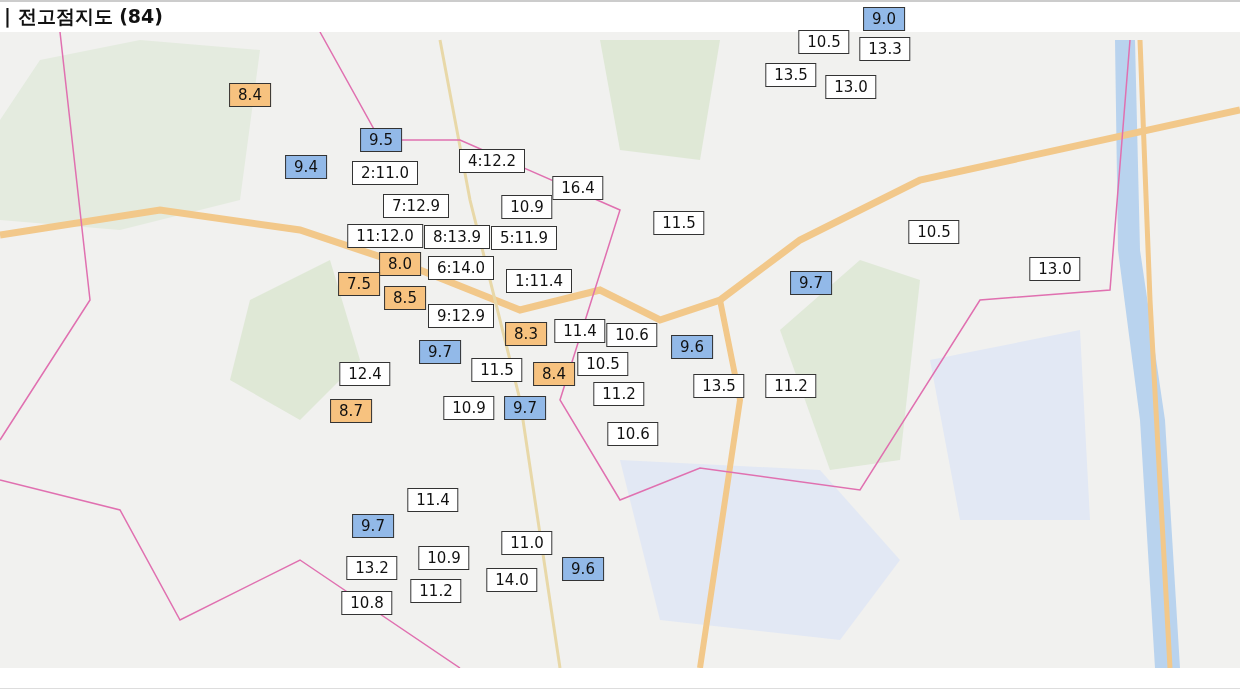 The width and height of the screenshot is (1240, 700). I want to click on value-marker: 4:12.2, so click(492, 161).